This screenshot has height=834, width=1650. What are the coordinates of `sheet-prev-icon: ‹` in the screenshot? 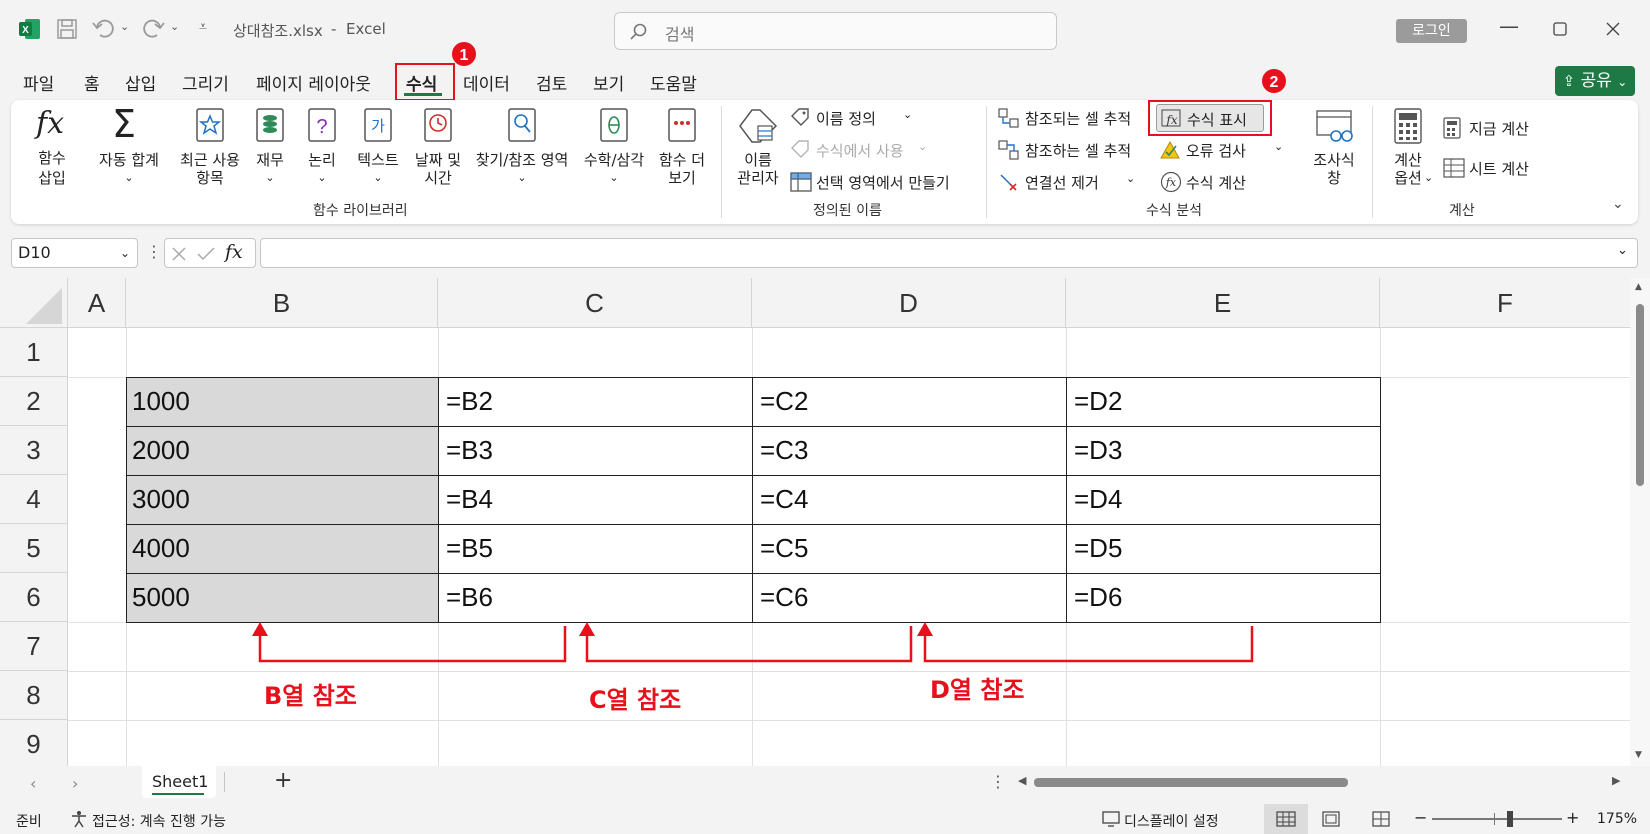 It's located at (33, 783).